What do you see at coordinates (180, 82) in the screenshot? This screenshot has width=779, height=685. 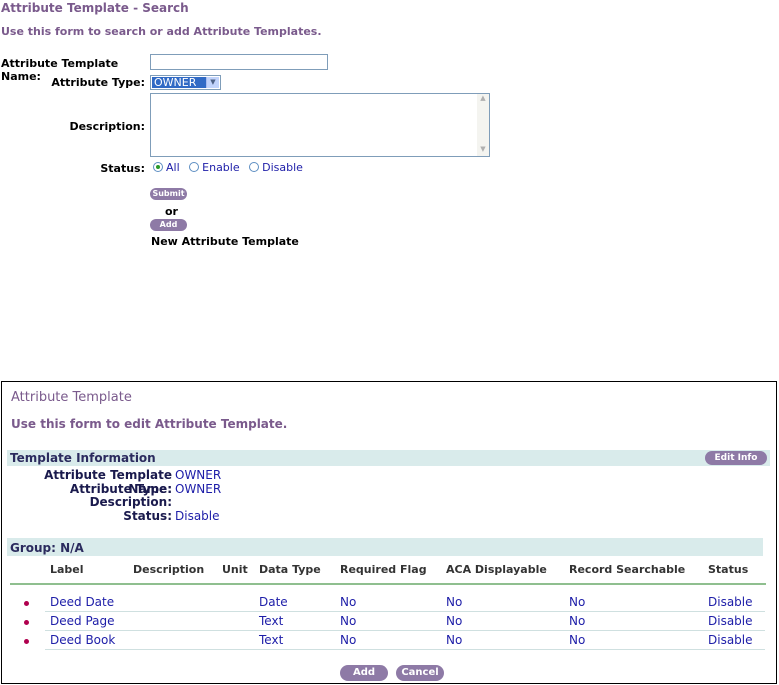 I see `attribute-type-selected-value: OWNER` at bounding box center [180, 82].